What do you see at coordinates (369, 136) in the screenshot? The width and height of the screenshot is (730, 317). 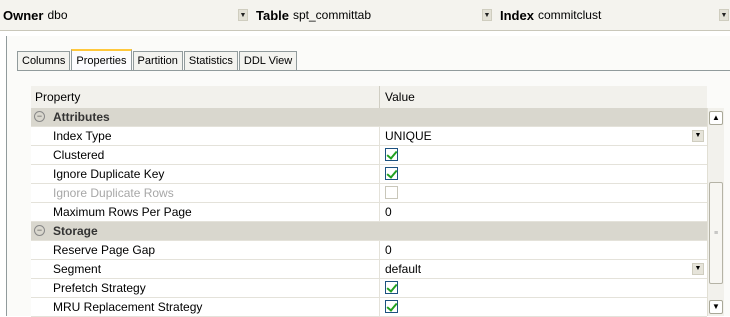 I see `row-index-type: Index Type UNIQUE ▼` at bounding box center [369, 136].